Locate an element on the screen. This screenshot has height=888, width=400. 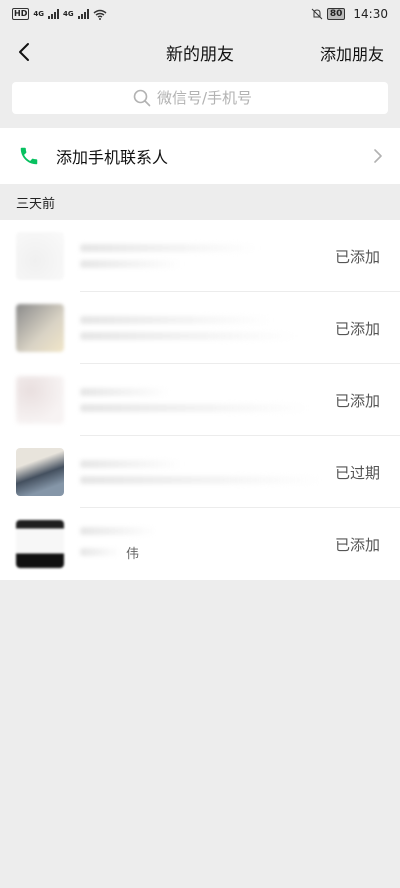
friend-request-item: 已过期 is located at coordinates (200, 472).